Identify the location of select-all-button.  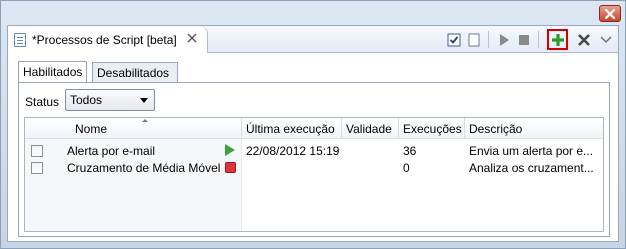
(453, 39).